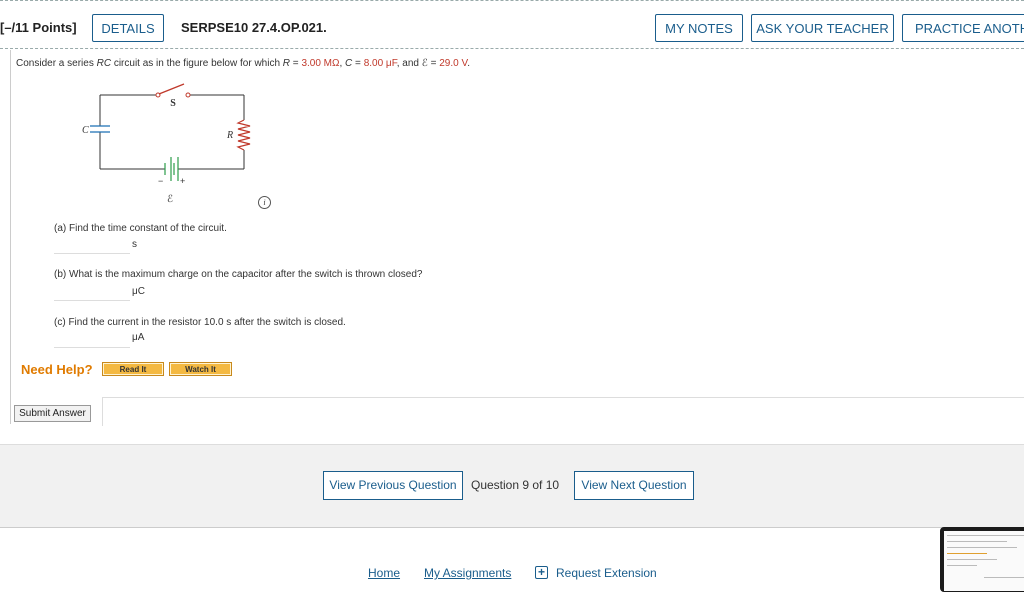 The image size is (1024, 592). Describe the element at coordinates (563, 411) in the screenshot. I see `submit-feedback-area` at that location.